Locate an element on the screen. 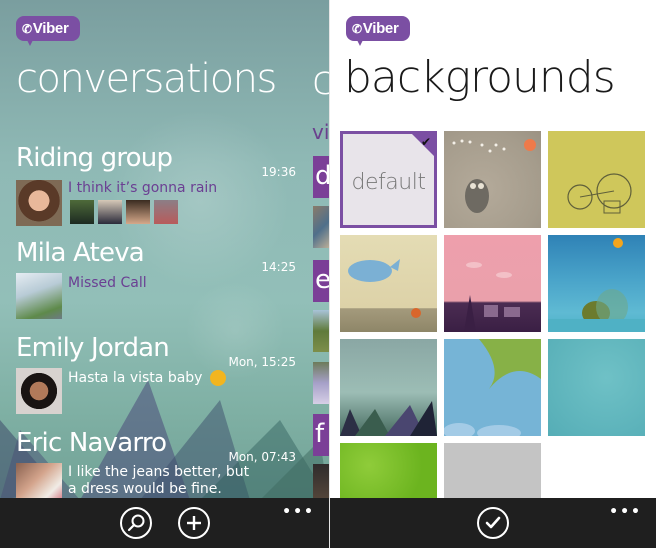 This screenshot has height=548, width=656. background-tile-teal-texture is located at coordinates (596, 387).